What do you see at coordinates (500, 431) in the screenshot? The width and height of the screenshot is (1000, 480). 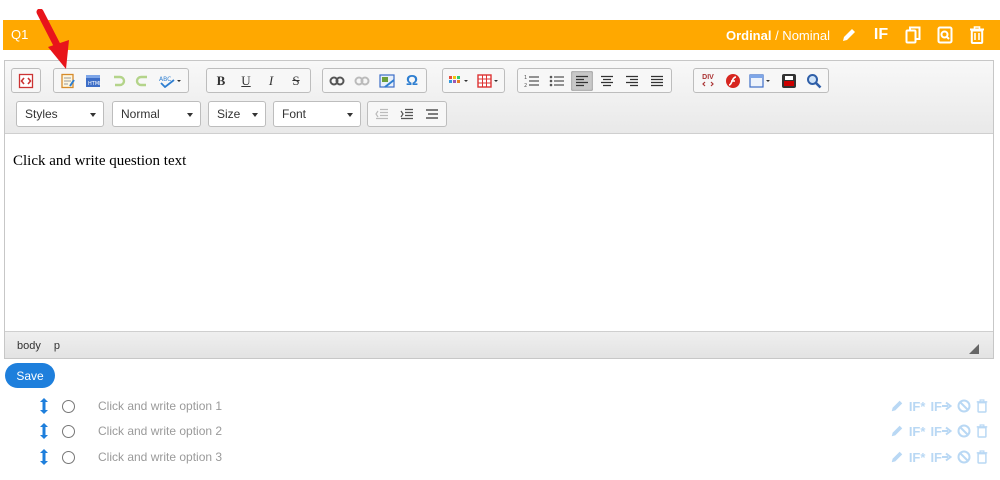 I see `option-row: Click and write option 2 IF* IF` at bounding box center [500, 431].